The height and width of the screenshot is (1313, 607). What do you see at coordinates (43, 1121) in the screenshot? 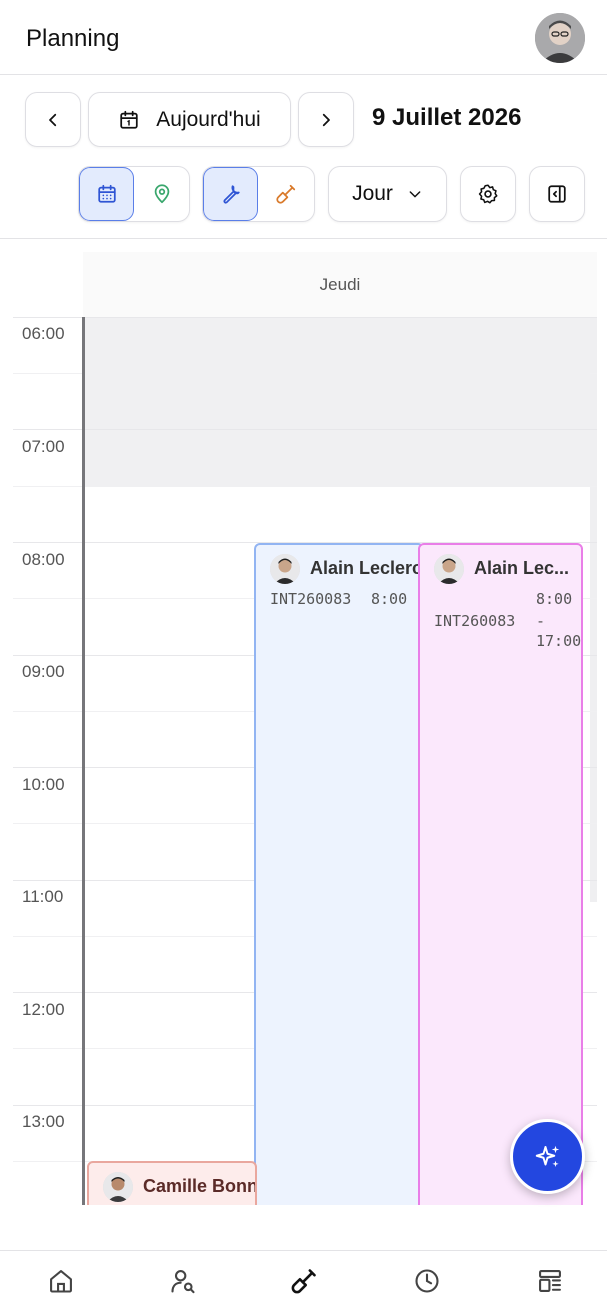
I see `hour-label: 13:00` at bounding box center [43, 1121].